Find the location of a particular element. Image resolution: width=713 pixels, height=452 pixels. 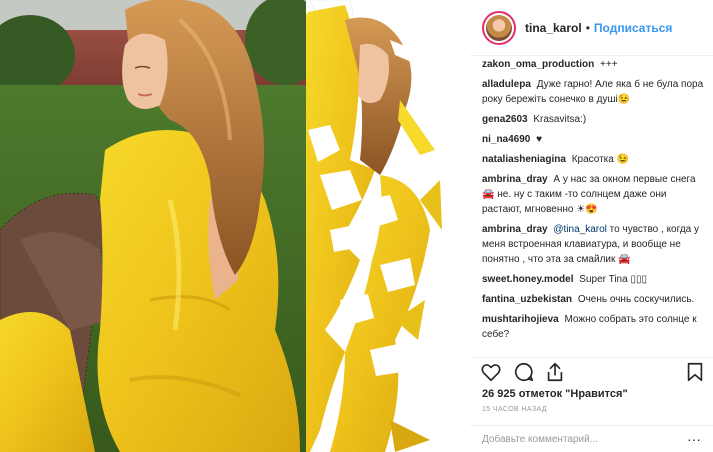

comment-item: gena2603 Krasavitsa:) is located at coordinates (594, 119).